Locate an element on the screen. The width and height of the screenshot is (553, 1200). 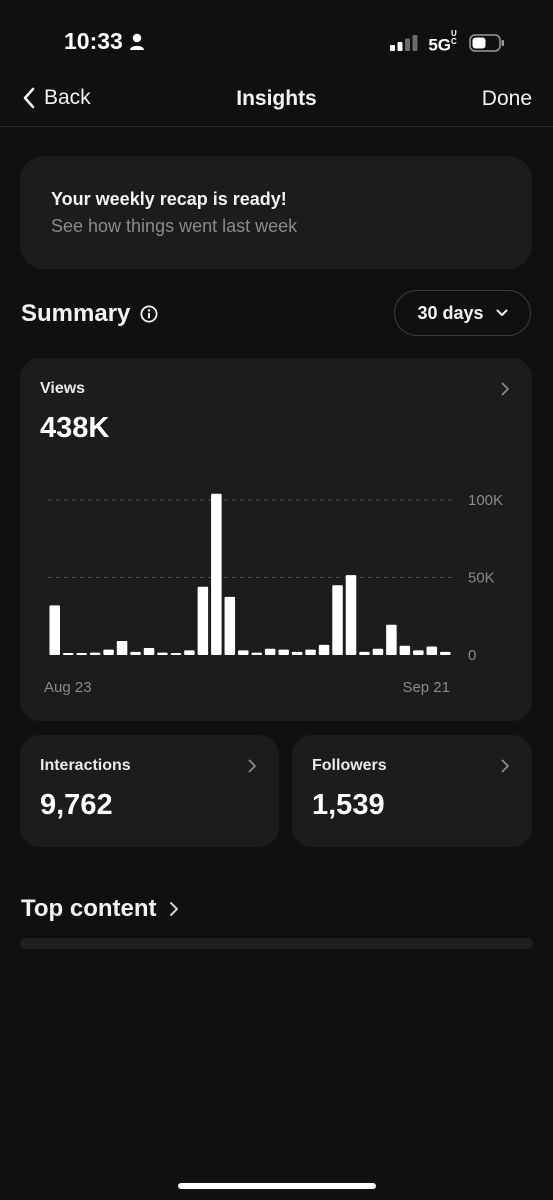
summary-title: Summary is located at coordinates (76, 313).